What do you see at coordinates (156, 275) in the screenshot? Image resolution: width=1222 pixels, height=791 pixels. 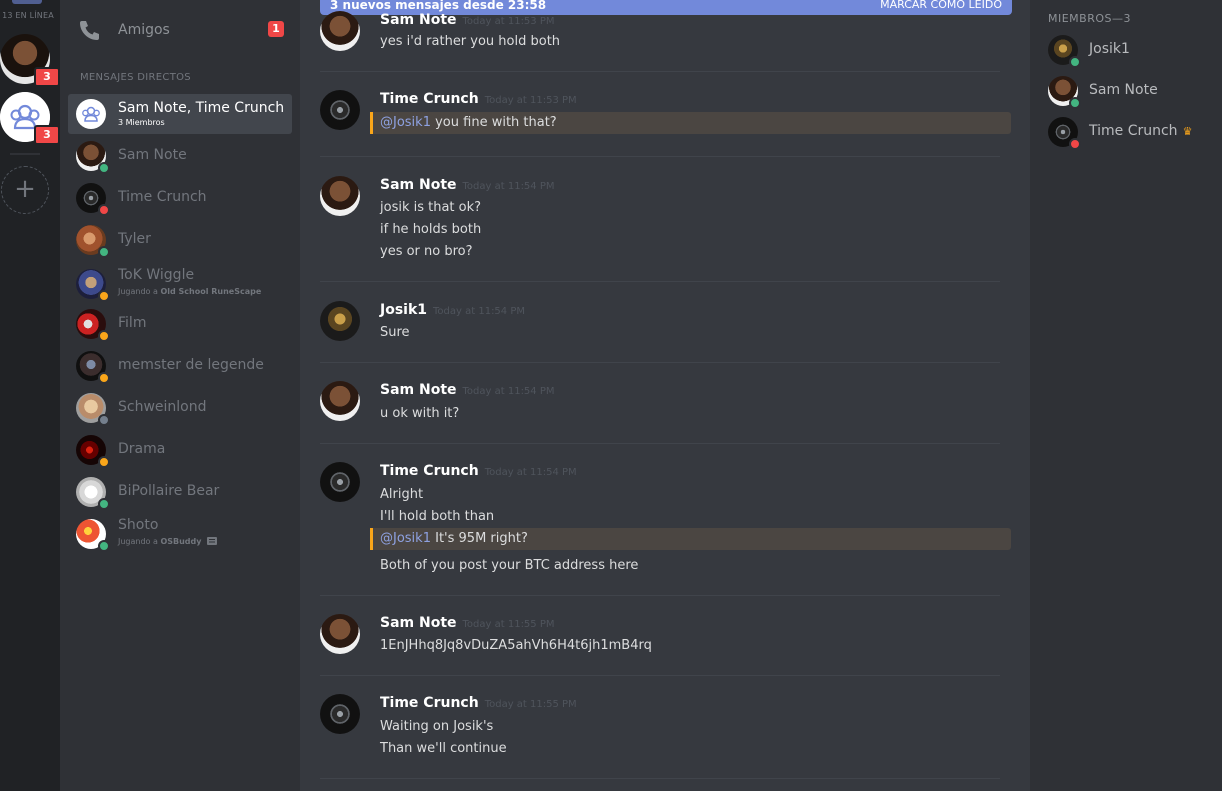 I see `dm-name: ToK Wiggle` at bounding box center [156, 275].